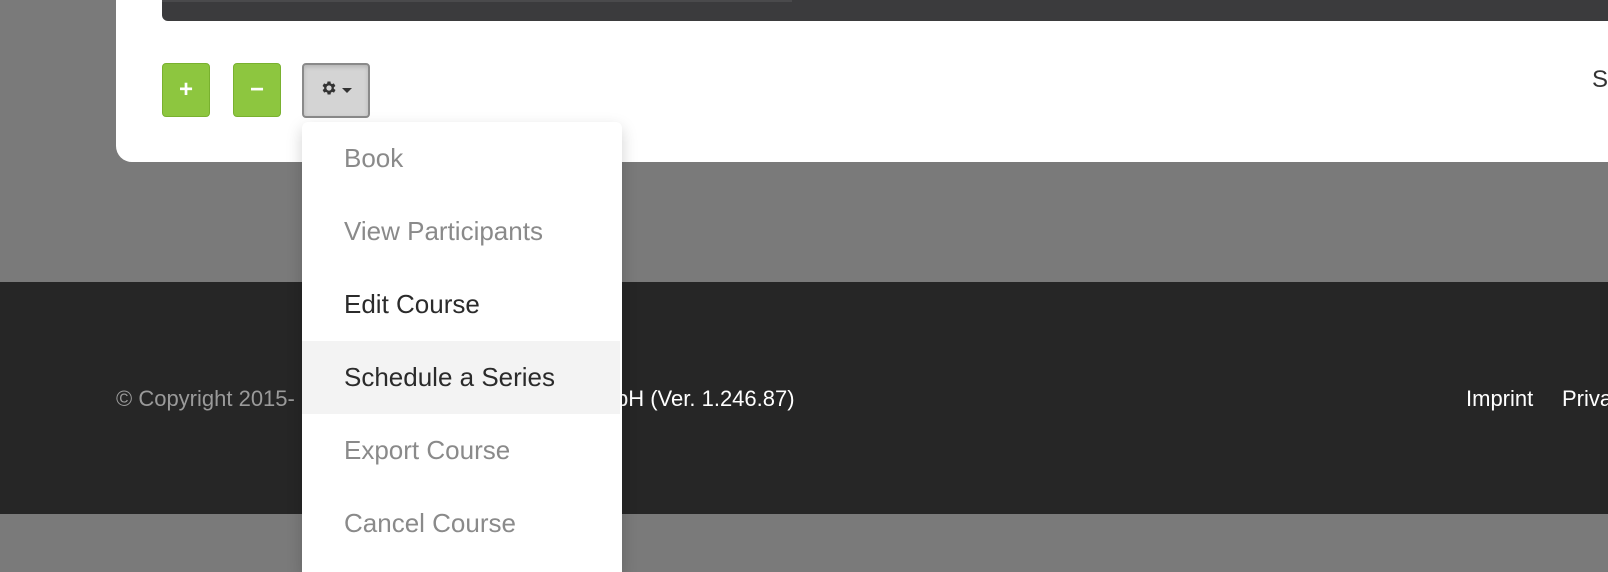 The width and height of the screenshot is (1608, 572). I want to click on minus-icon: −, so click(256, 89).